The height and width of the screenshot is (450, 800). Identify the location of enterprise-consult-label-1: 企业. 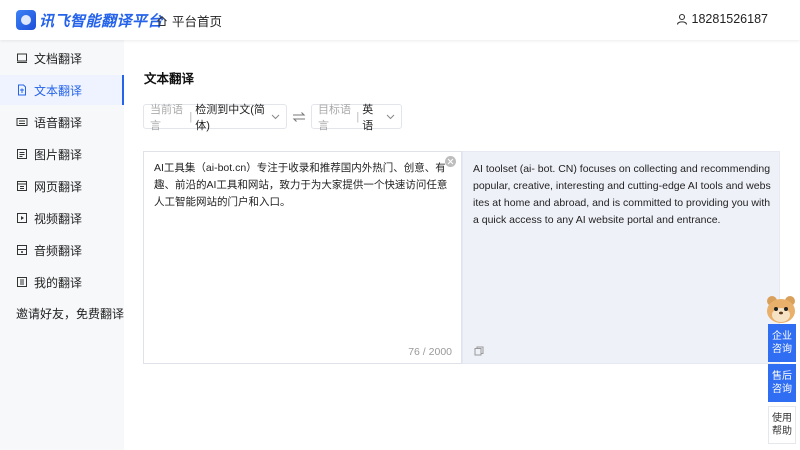
(782, 336).